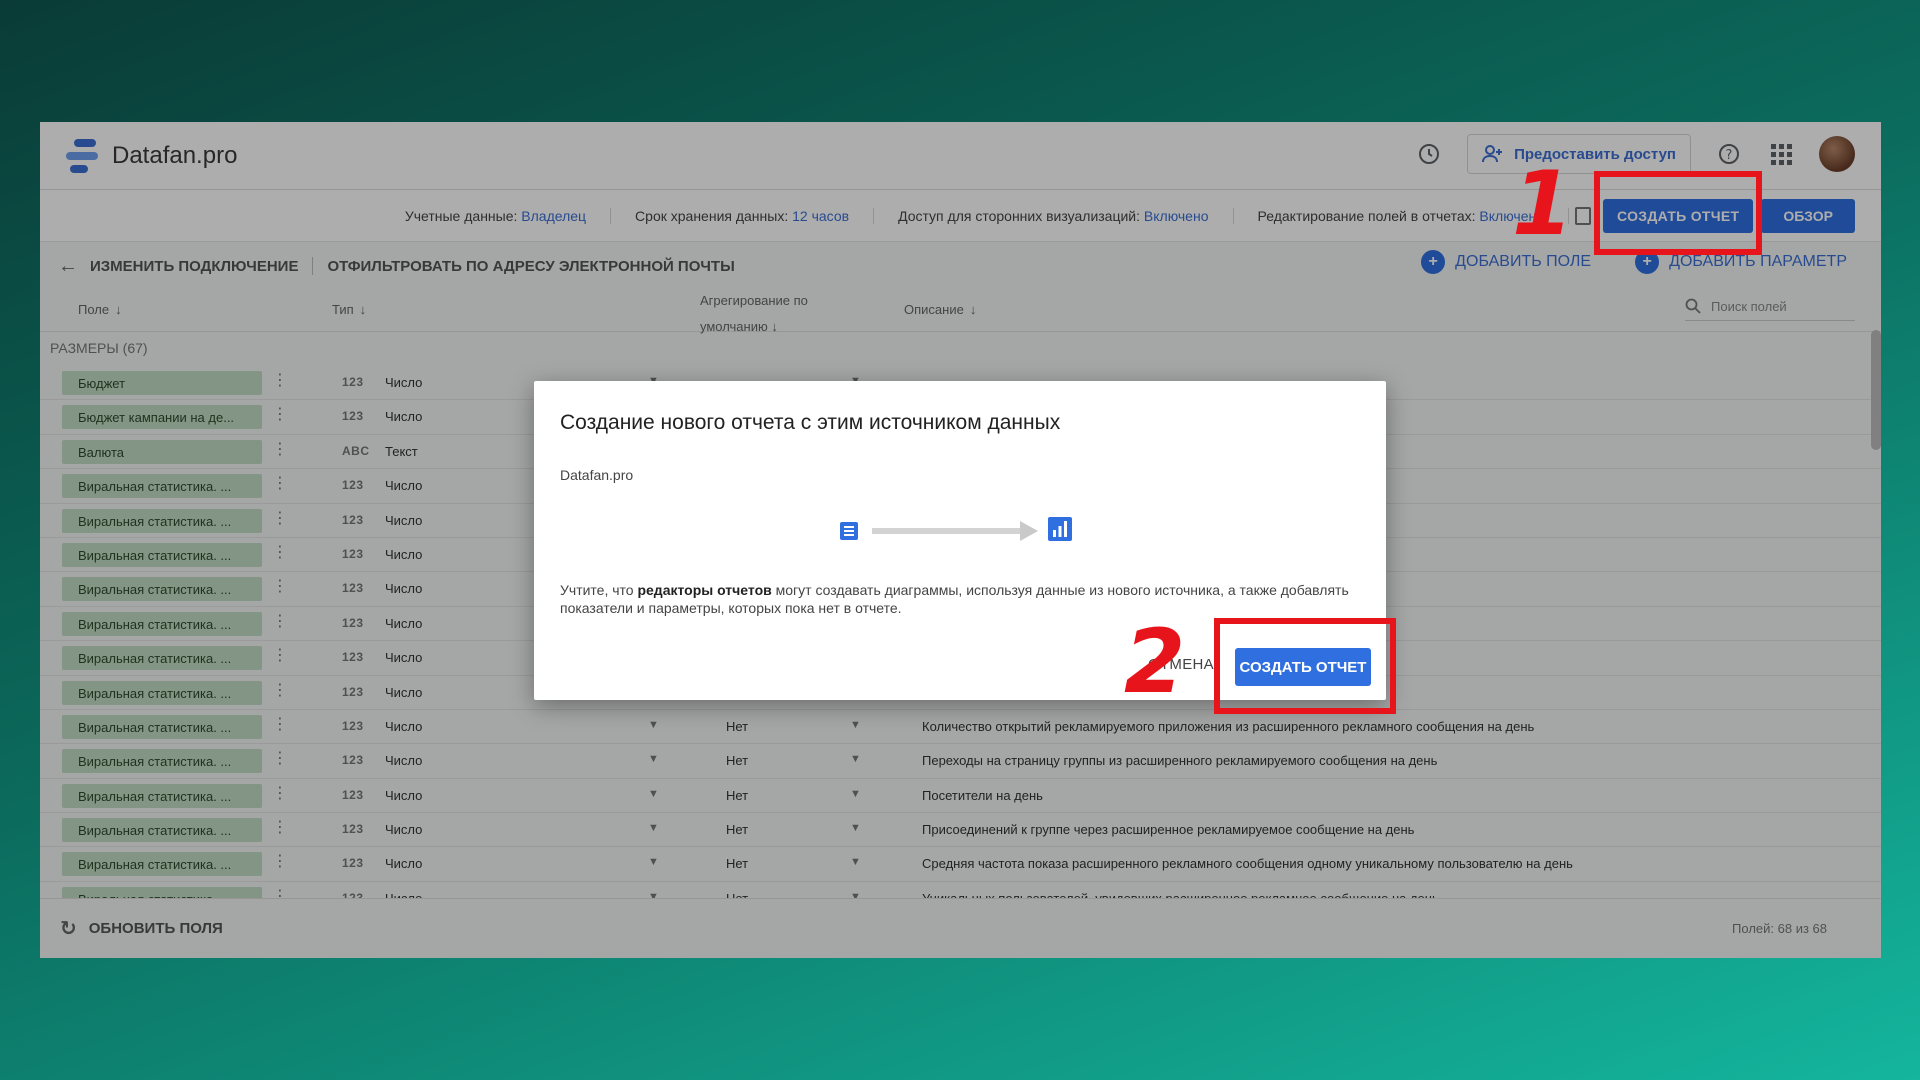 This screenshot has height=1080, width=1920. Describe the element at coordinates (599, 590) in the screenshot. I see `dialog-text-prefix: Учтите, что` at that location.